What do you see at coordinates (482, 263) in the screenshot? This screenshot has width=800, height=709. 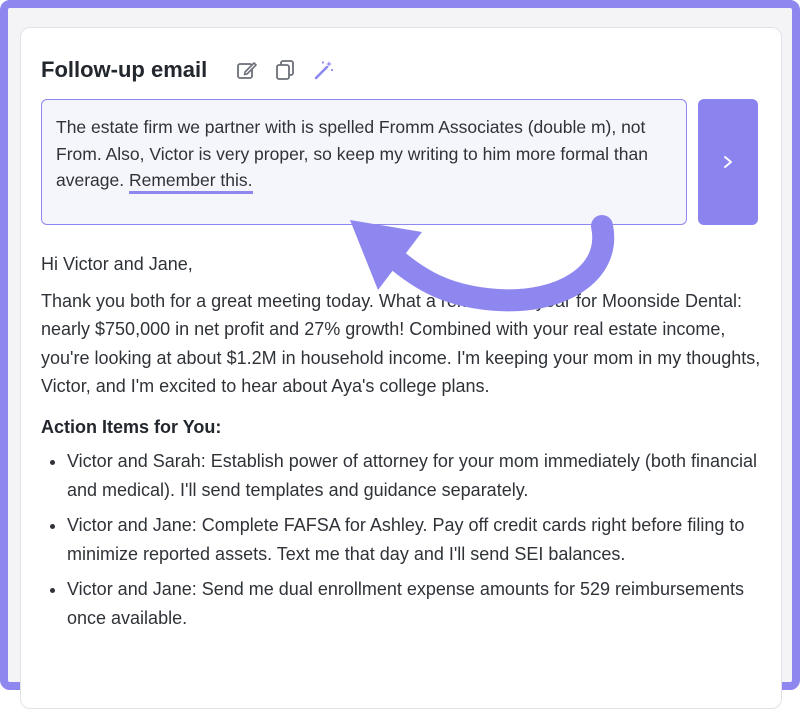 I see `curved-arrow-annotation` at bounding box center [482, 263].